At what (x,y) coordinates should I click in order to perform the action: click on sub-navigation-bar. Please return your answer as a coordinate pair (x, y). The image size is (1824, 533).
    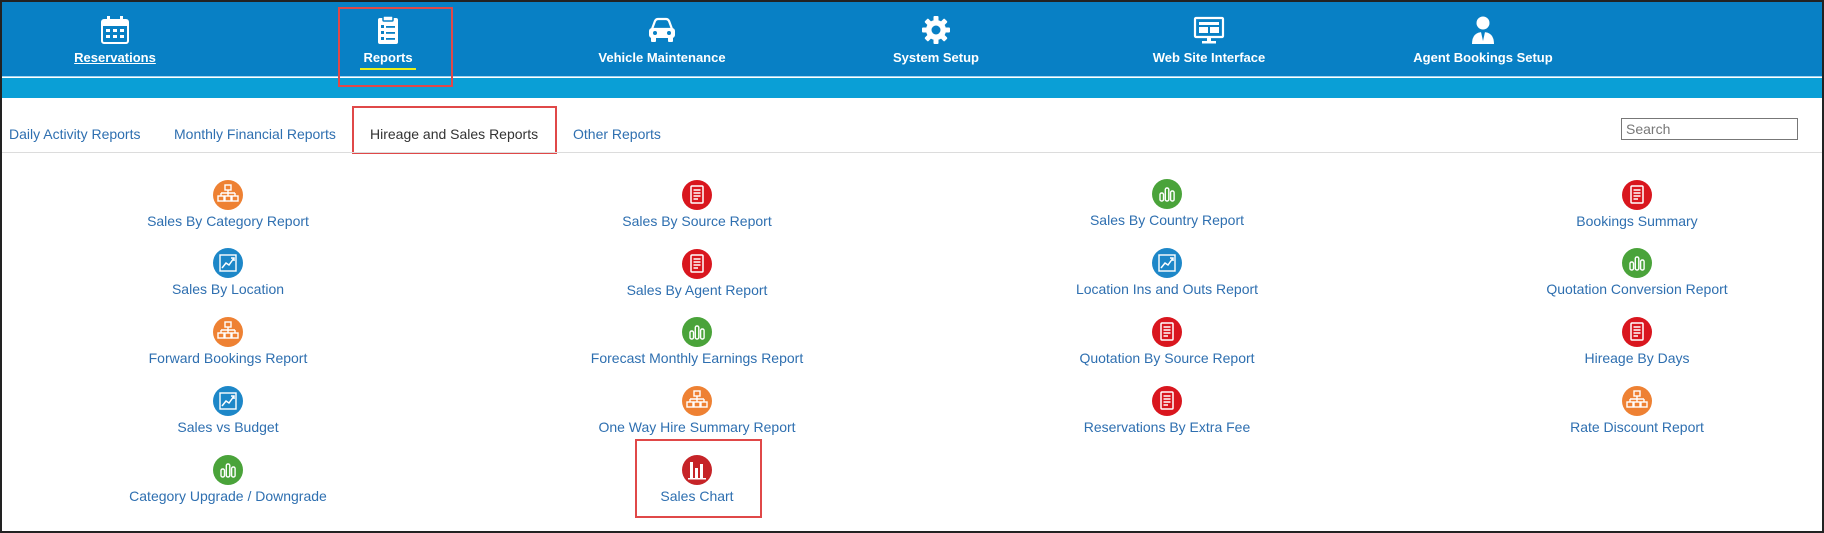
    Looking at the image, I should click on (912, 88).